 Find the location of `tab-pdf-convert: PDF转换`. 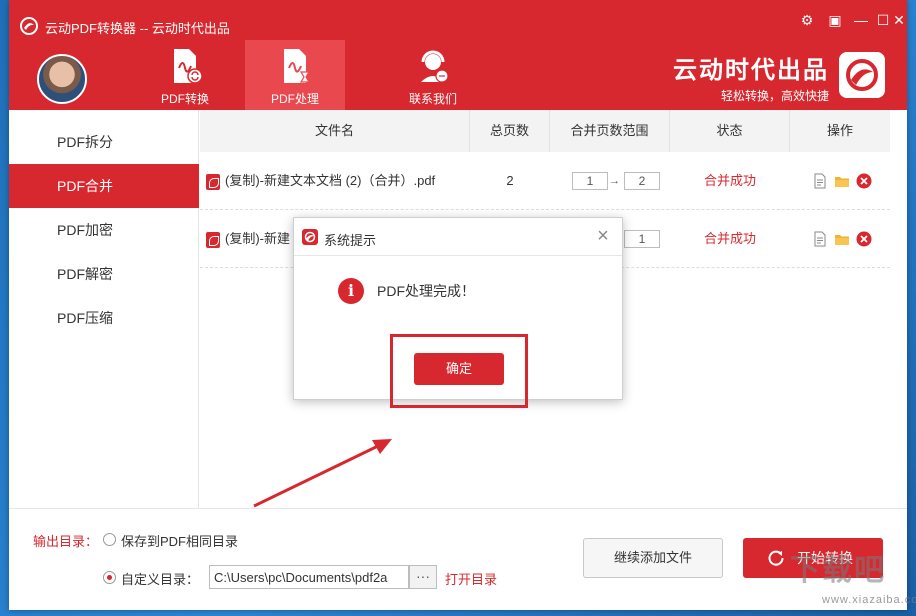

tab-pdf-convert: PDF转换 is located at coordinates (185, 75).